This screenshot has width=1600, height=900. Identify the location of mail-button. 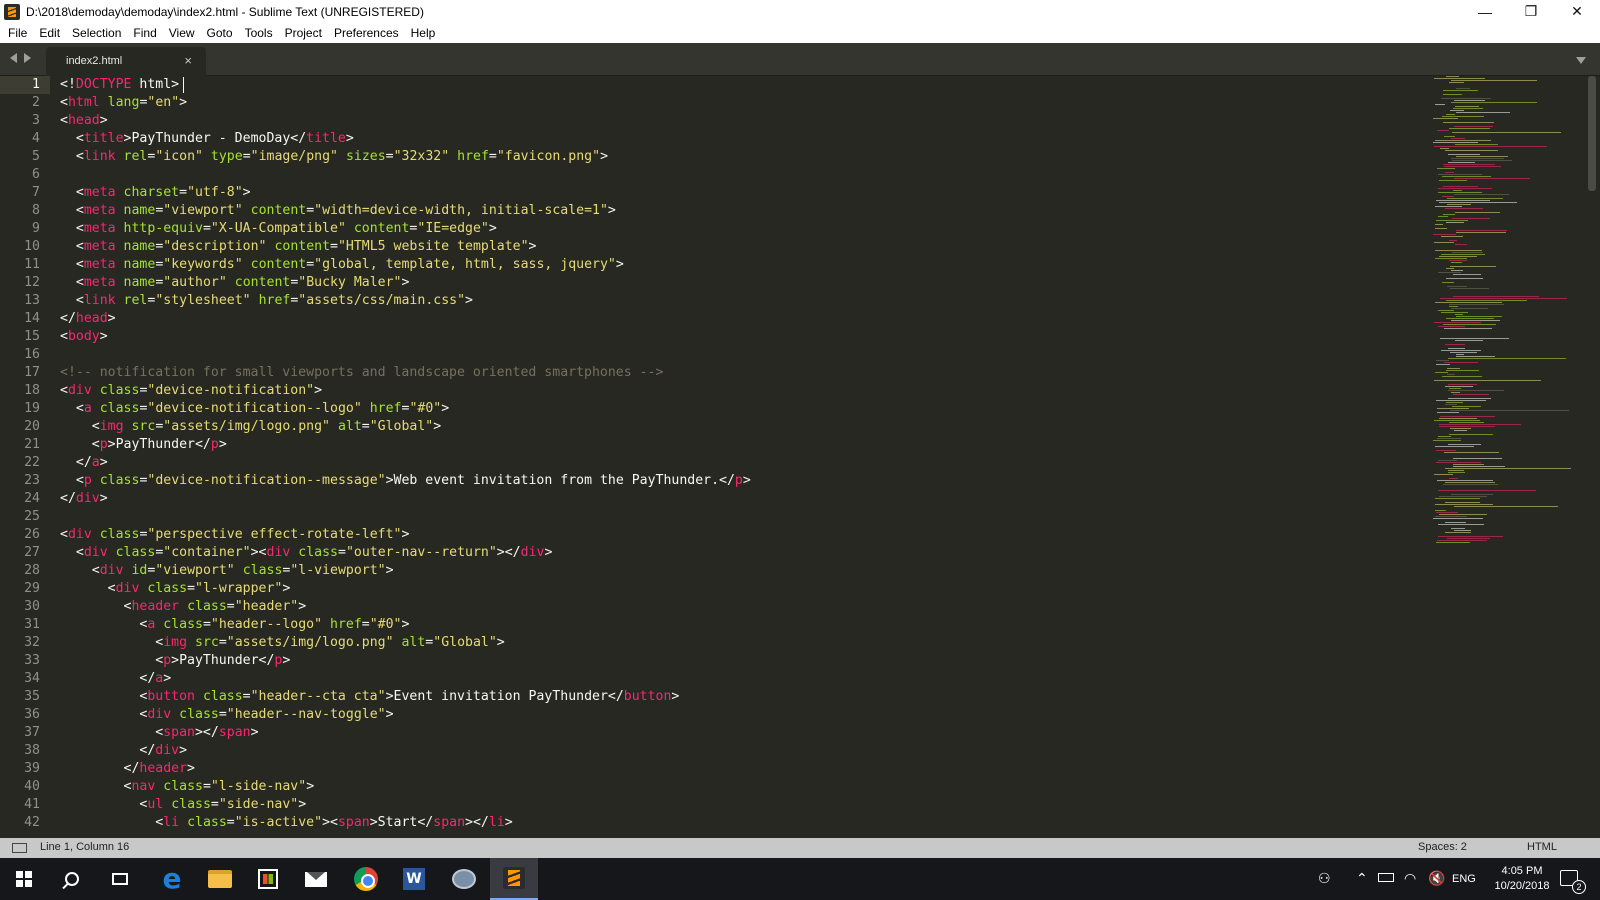
(316, 879).